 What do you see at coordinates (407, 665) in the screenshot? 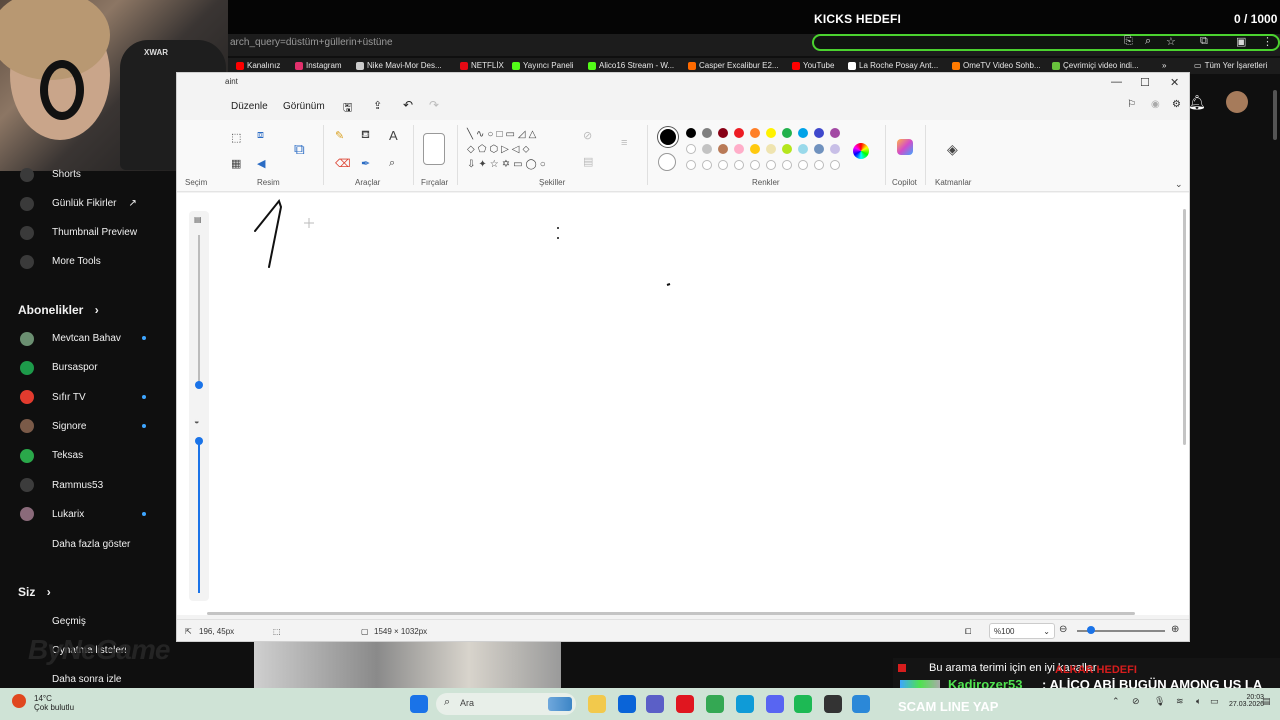
I see `video-thumbnail` at bounding box center [407, 665].